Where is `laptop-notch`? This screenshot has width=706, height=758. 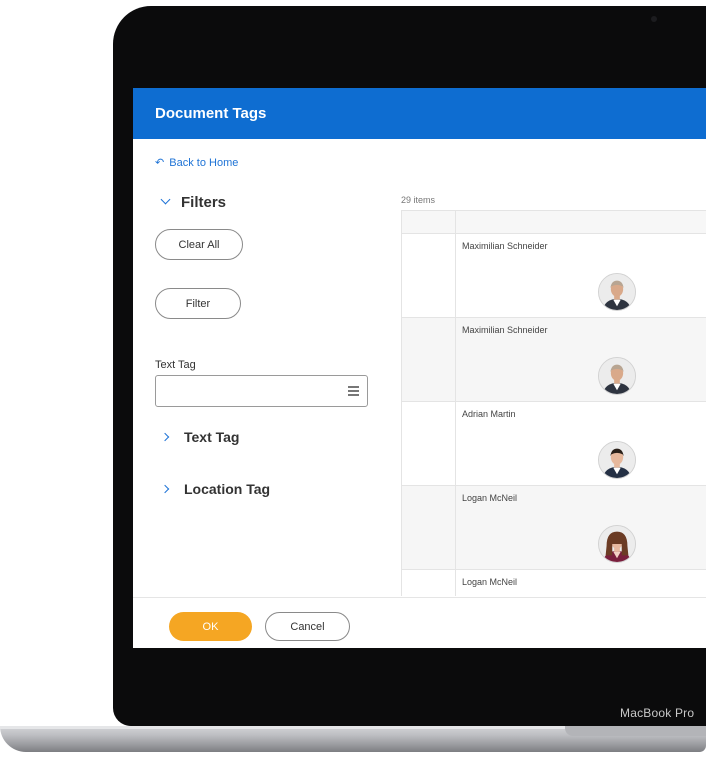
laptop-notch is located at coordinates (635, 731).